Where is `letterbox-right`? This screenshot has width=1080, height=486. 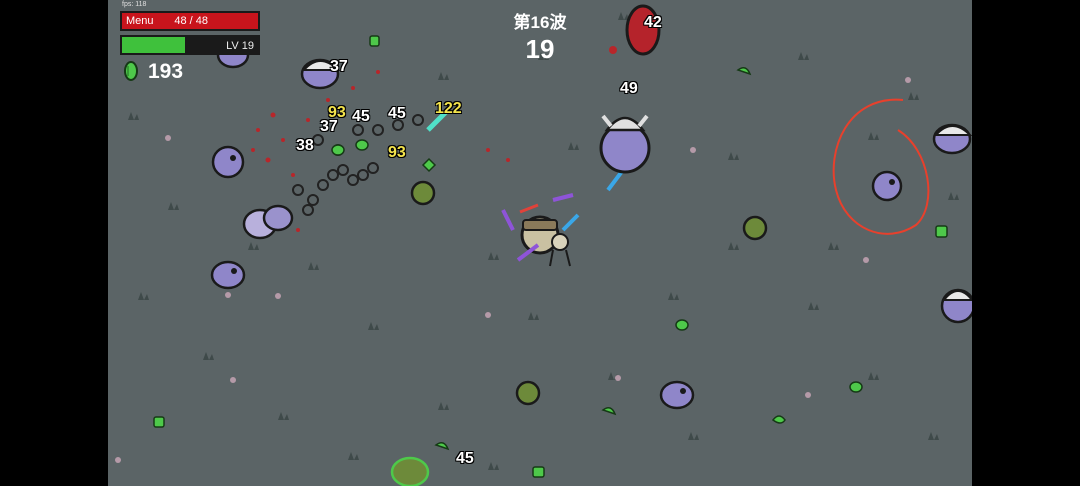
letterbox-right is located at coordinates (1026, 243).